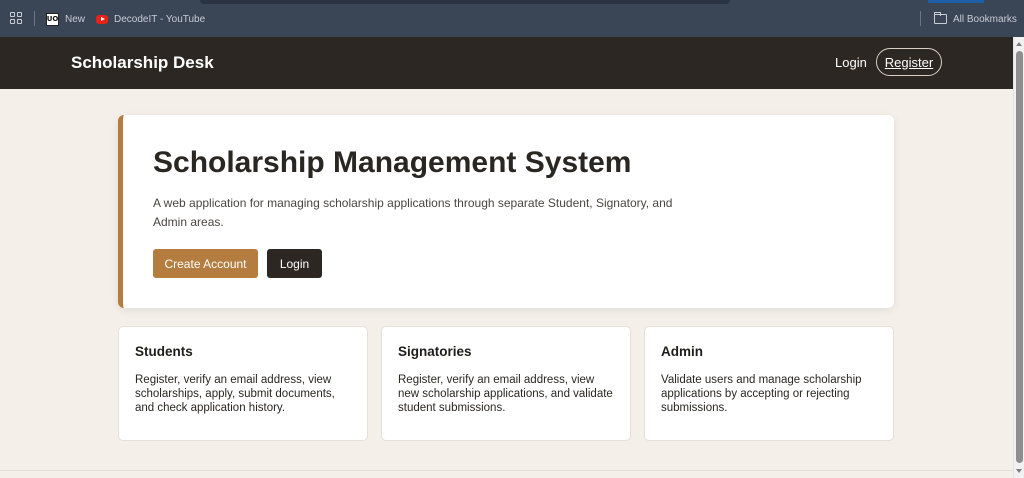 This screenshot has width=1024, height=478. I want to click on youtube-icon, so click(102, 19).